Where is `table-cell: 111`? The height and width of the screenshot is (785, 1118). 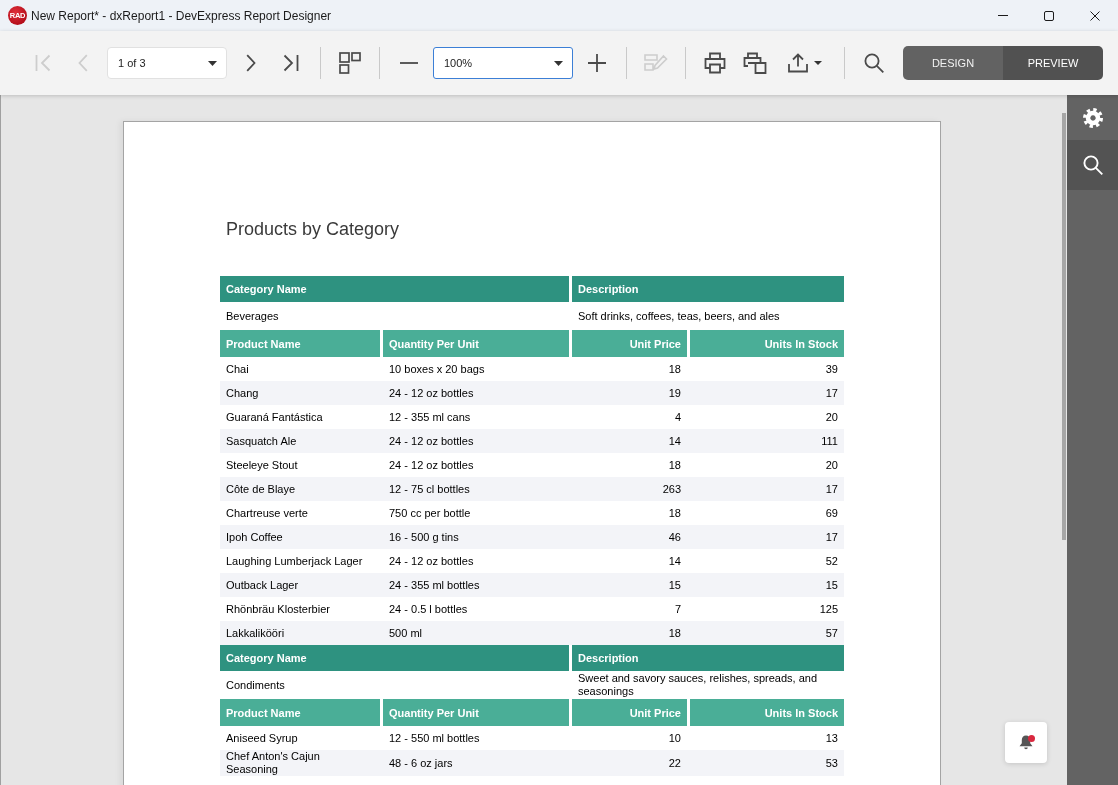
table-cell: 111 is located at coordinates (767, 441).